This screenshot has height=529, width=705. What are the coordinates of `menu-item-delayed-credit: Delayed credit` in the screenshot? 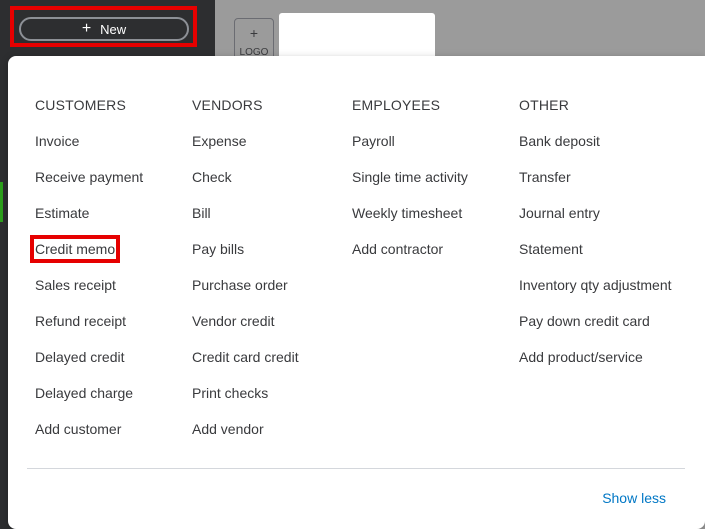 It's located at (89, 366).